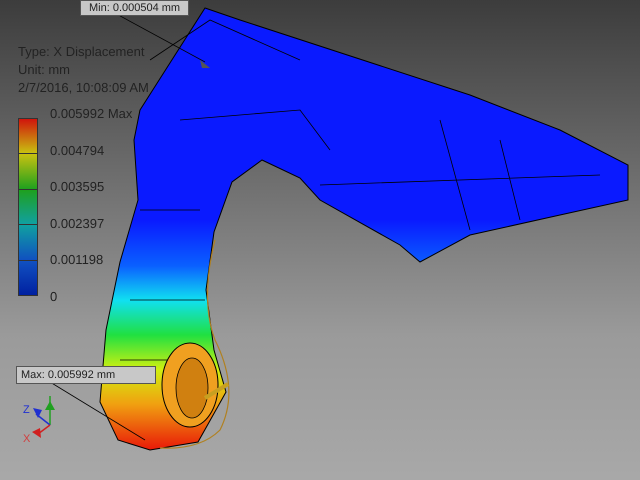 The height and width of the screenshot is (480, 640). I want to click on min-probe-label: Min: 0.000504 mm, so click(135, 8).